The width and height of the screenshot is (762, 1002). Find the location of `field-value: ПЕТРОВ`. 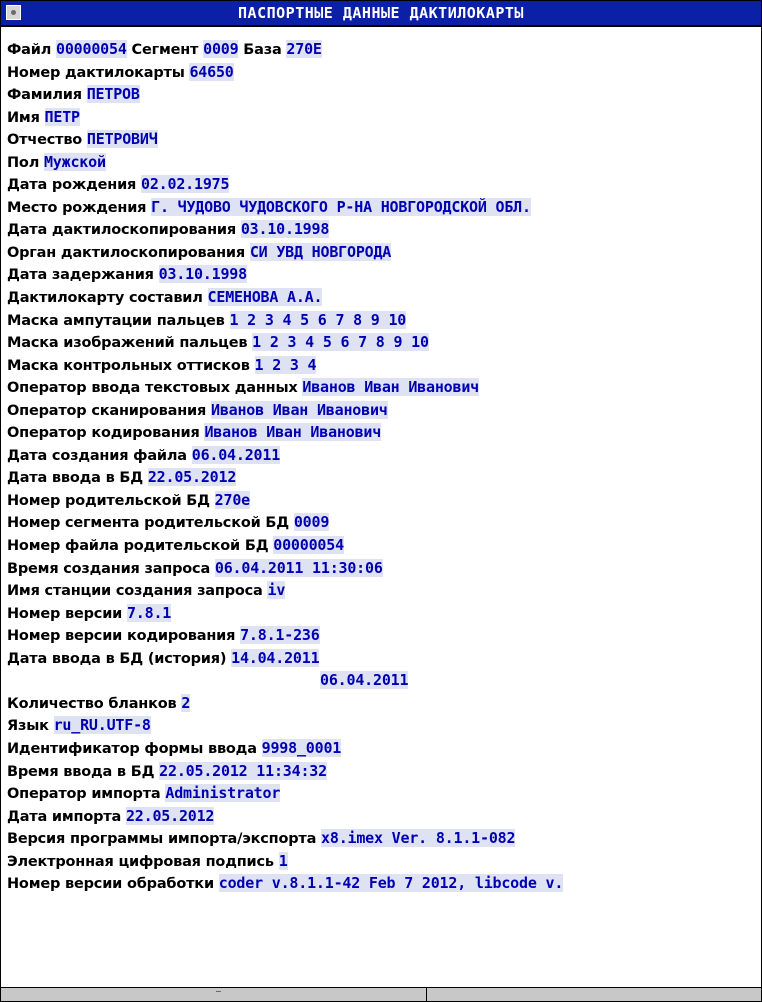

field-value: ПЕТРОВ is located at coordinates (113, 94).